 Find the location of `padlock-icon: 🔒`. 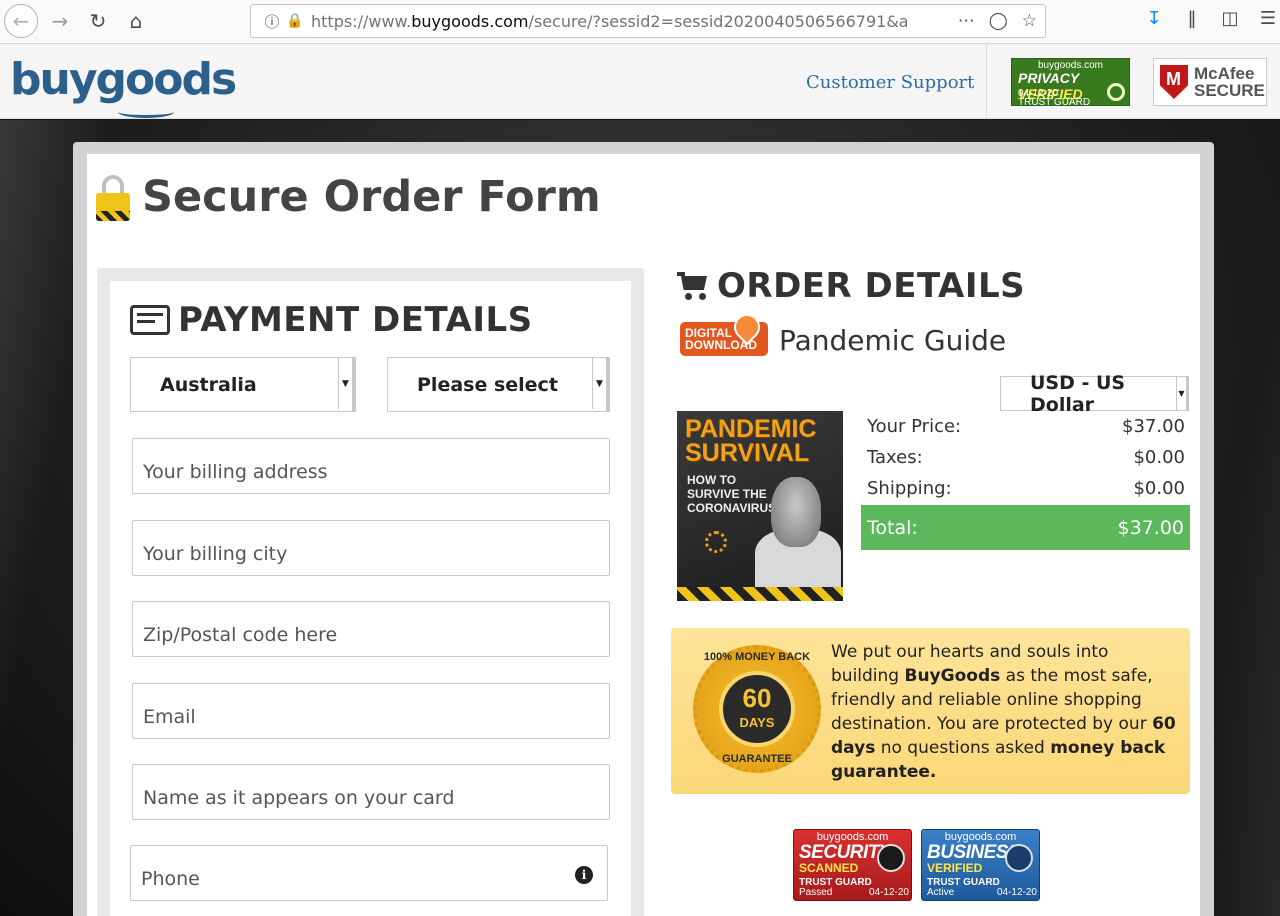

padlock-icon: 🔒 is located at coordinates (295, 21).